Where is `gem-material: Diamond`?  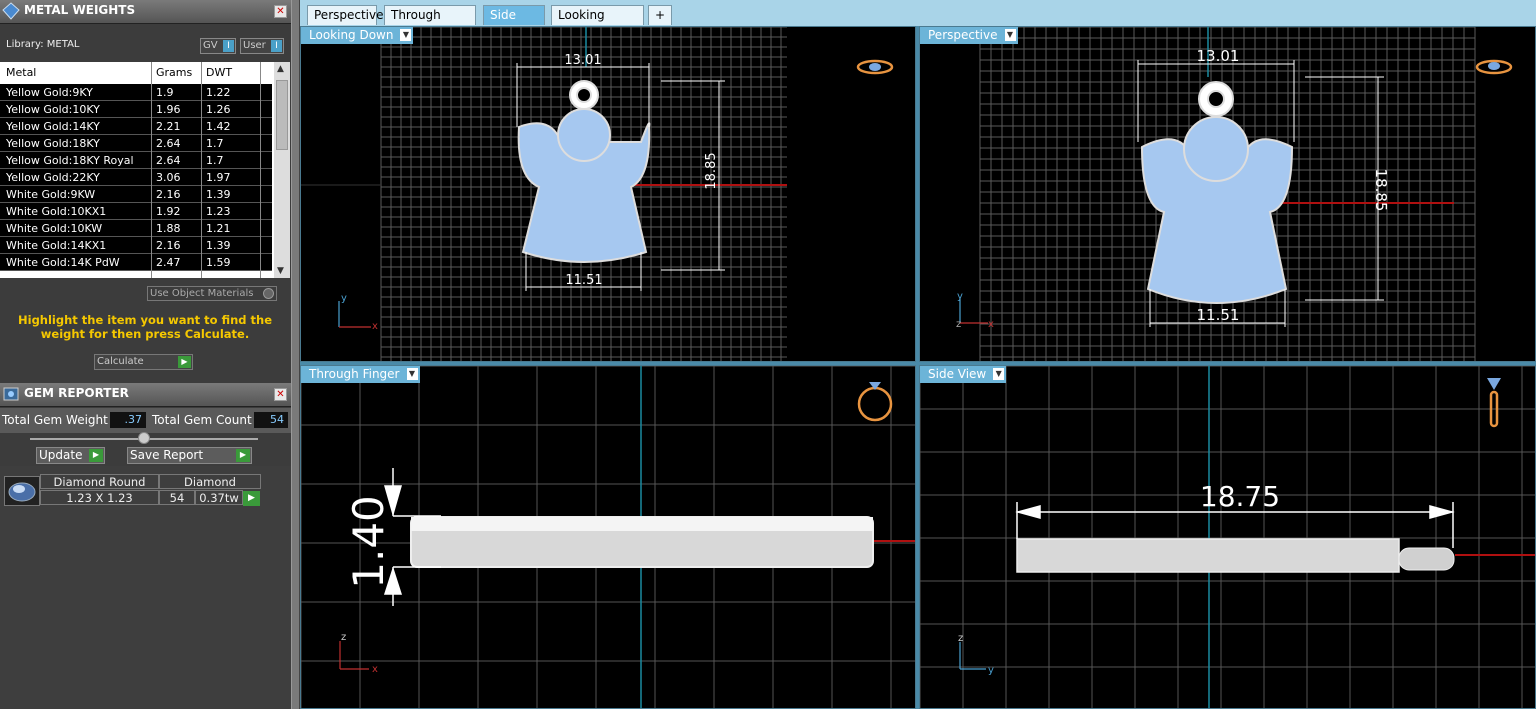
gem-material: Diamond is located at coordinates (210, 481).